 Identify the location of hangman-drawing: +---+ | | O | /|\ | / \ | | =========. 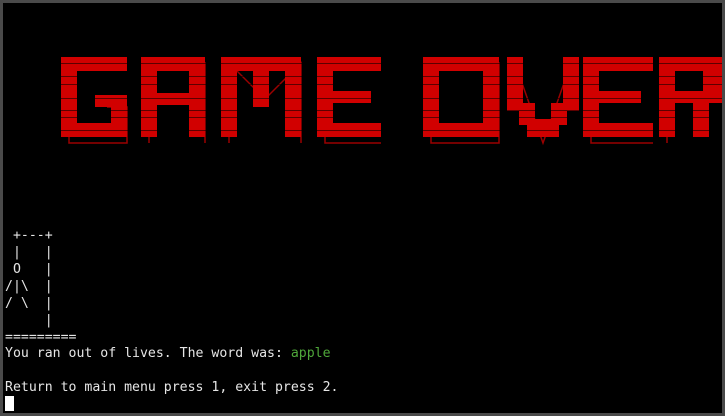
(41, 286).